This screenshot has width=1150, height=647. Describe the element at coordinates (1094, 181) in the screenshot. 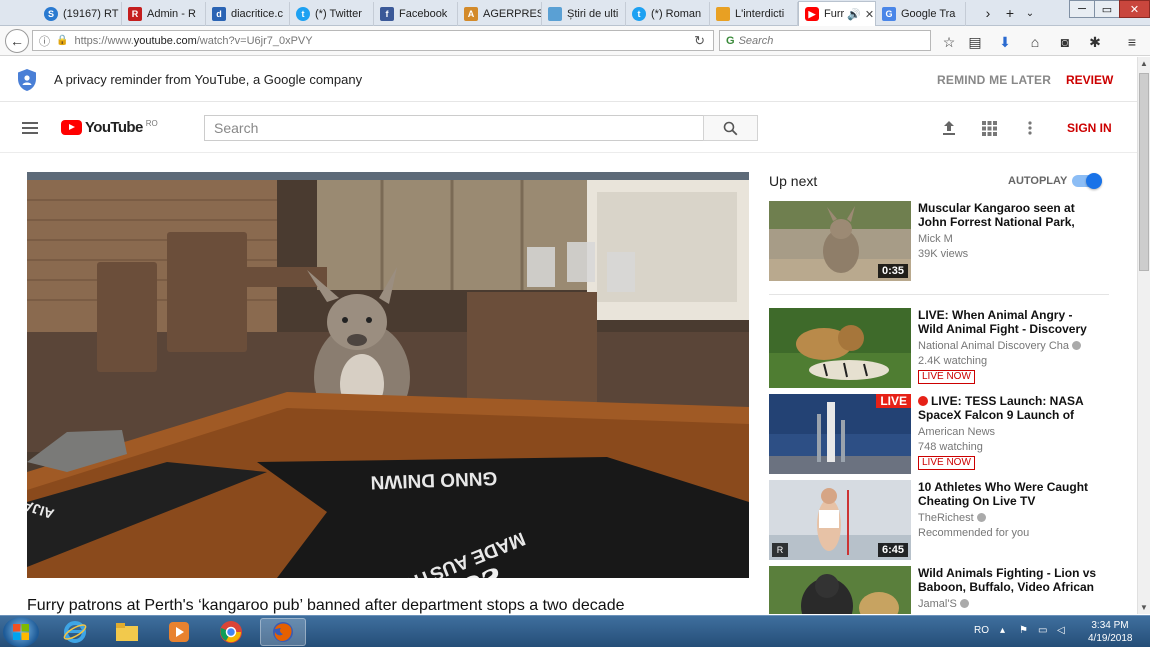

I see `toggle-knob` at that location.